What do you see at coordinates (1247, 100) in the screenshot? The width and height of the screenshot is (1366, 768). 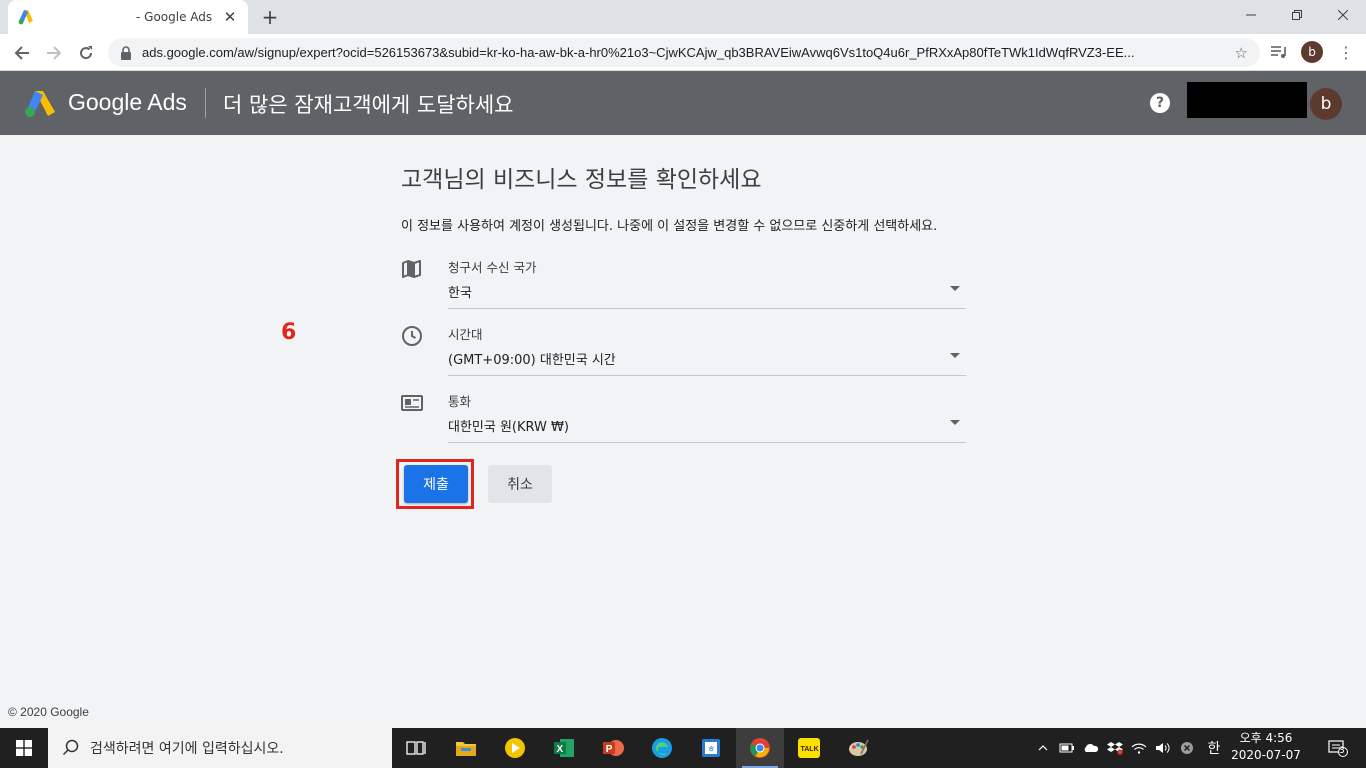 I see `redacted-account-name` at bounding box center [1247, 100].